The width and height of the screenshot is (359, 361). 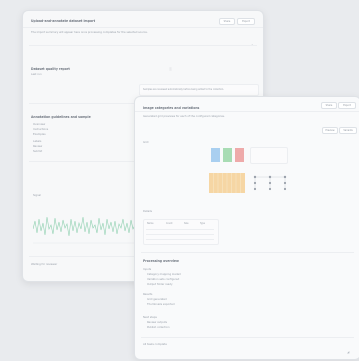 I want to click on list-item: Review, so click(x=38, y=146).